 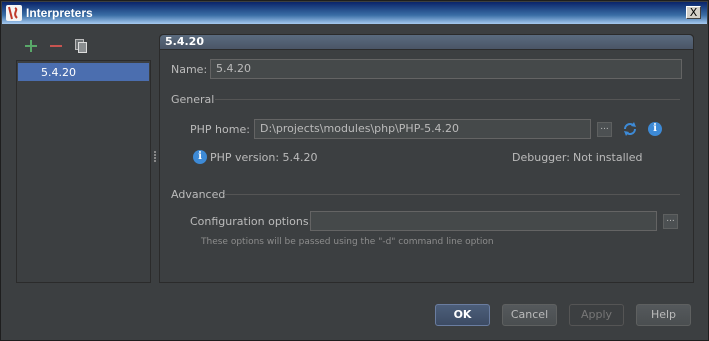 What do you see at coordinates (193, 99) in the screenshot?
I see `general-section-label: General` at bounding box center [193, 99].